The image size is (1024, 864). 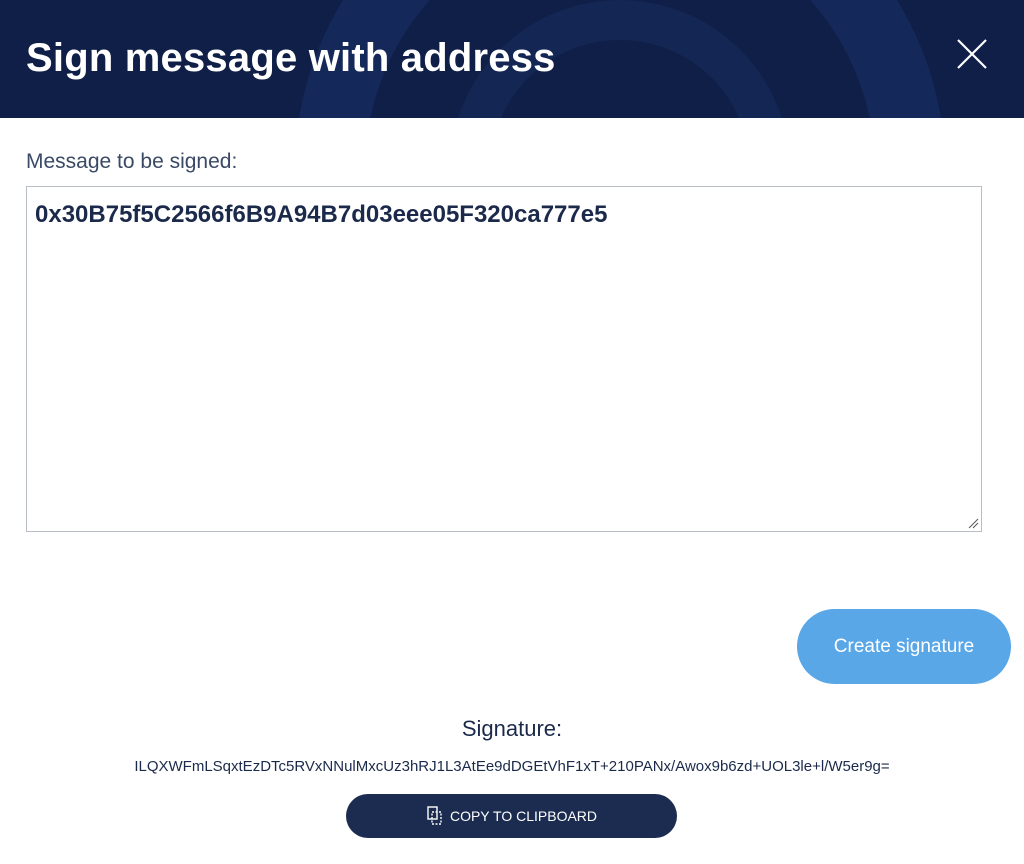 What do you see at coordinates (973, 523) in the screenshot?
I see `resize-handle-icon` at bounding box center [973, 523].